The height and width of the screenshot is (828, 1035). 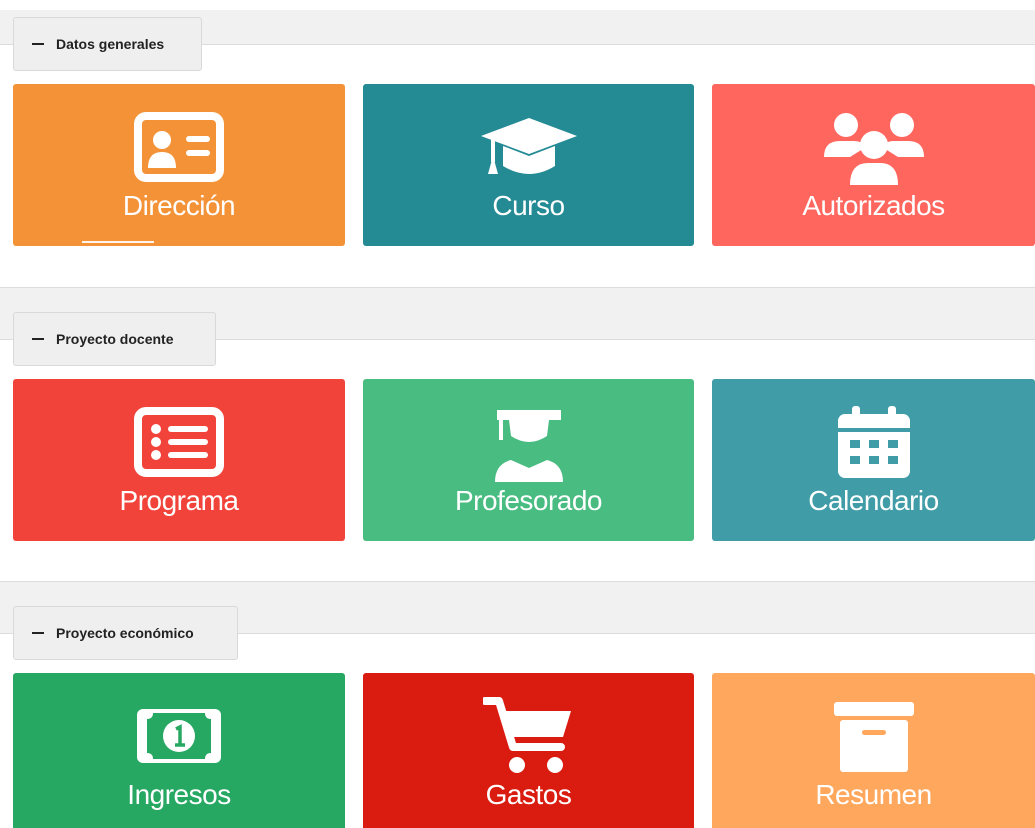 What do you see at coordinates (179, 205) in the screenshot?
I see `tile-label: Dirección` at bounding box center [179, 205].